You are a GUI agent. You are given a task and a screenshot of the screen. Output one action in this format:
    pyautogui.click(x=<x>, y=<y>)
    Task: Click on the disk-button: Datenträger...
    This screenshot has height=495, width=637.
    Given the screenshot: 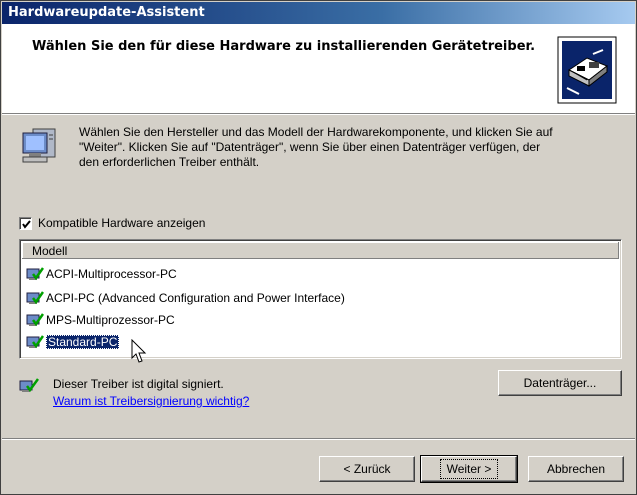 What is the action you would take?
    pyautogui.click(x=560, y=383)
    